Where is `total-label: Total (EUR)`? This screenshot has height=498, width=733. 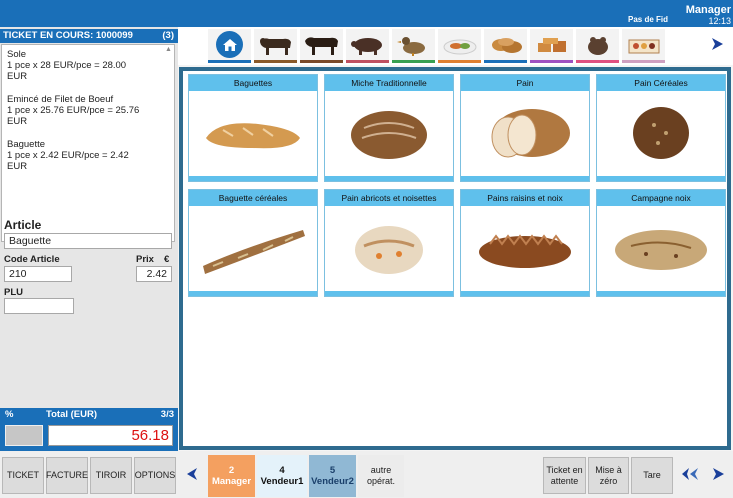 total-label: Total (EUR) is located at coordinates (72, 414).